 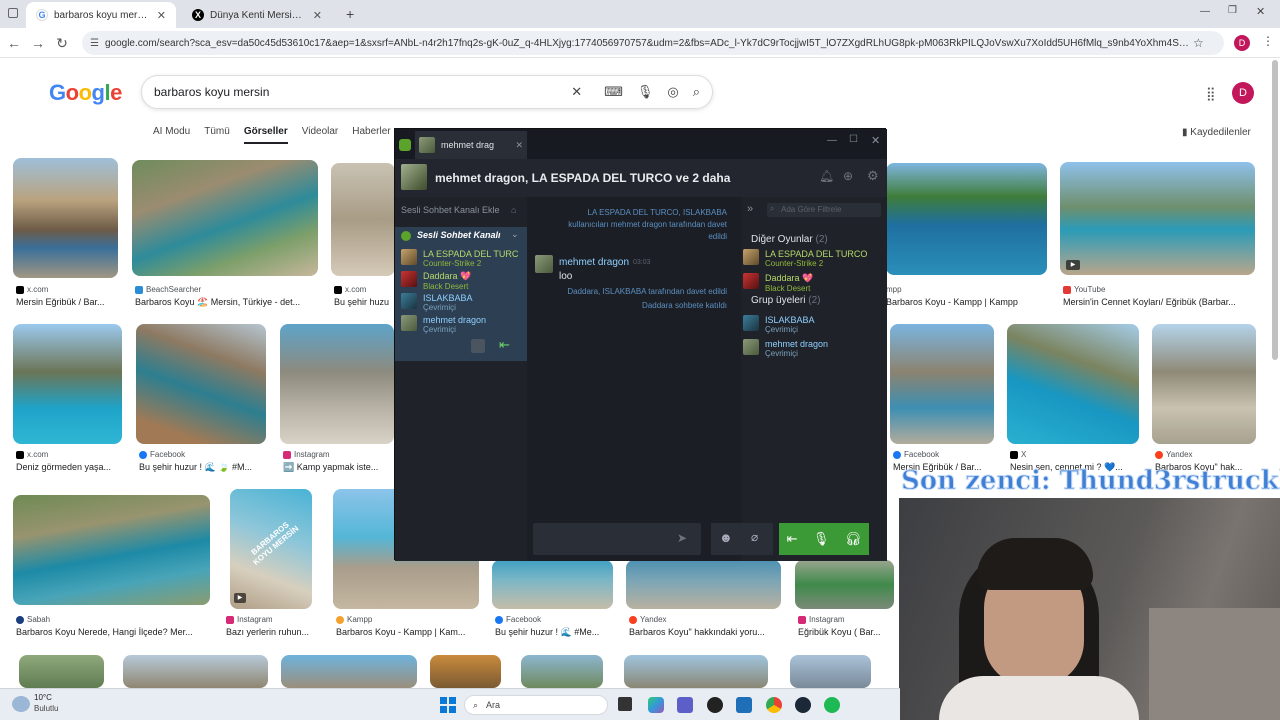 What do you see at coordinates (85, 93) in the screenshot?
I see `google-logo: Google` at bounding box center [85, 93].